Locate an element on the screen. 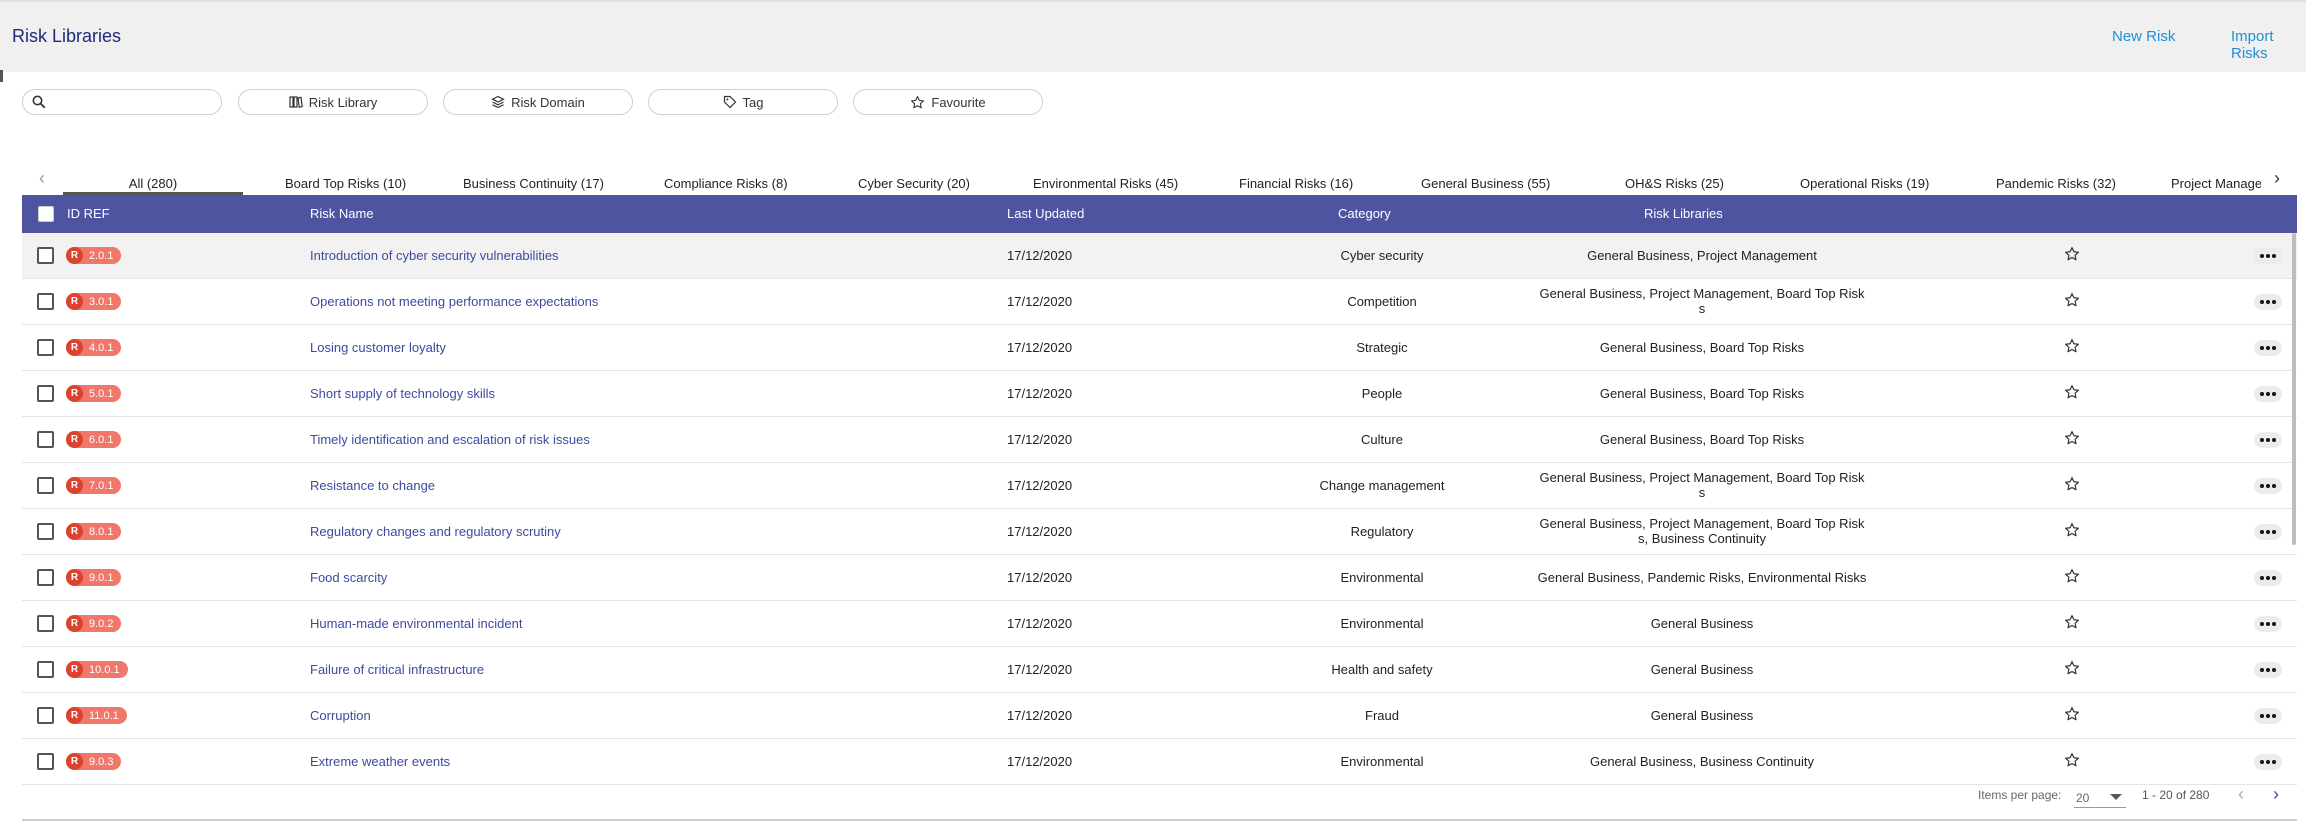 The image size is (2306, 826). tabs-scroll-left-icon: ‹ is located at coordinates (42, 178).